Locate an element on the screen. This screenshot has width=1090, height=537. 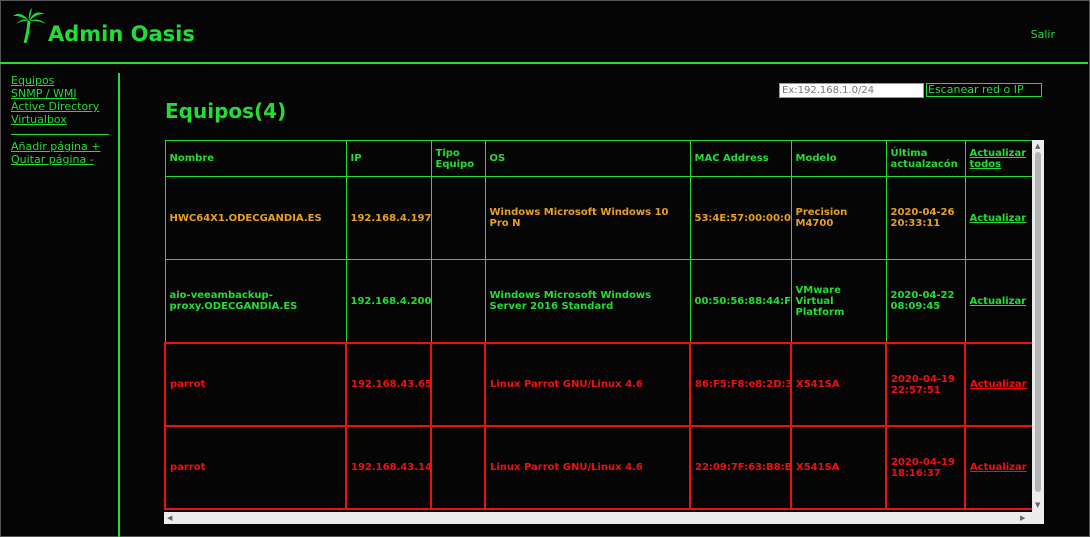
add-page-link: Añadir página + is located at coordinates (61, 146).